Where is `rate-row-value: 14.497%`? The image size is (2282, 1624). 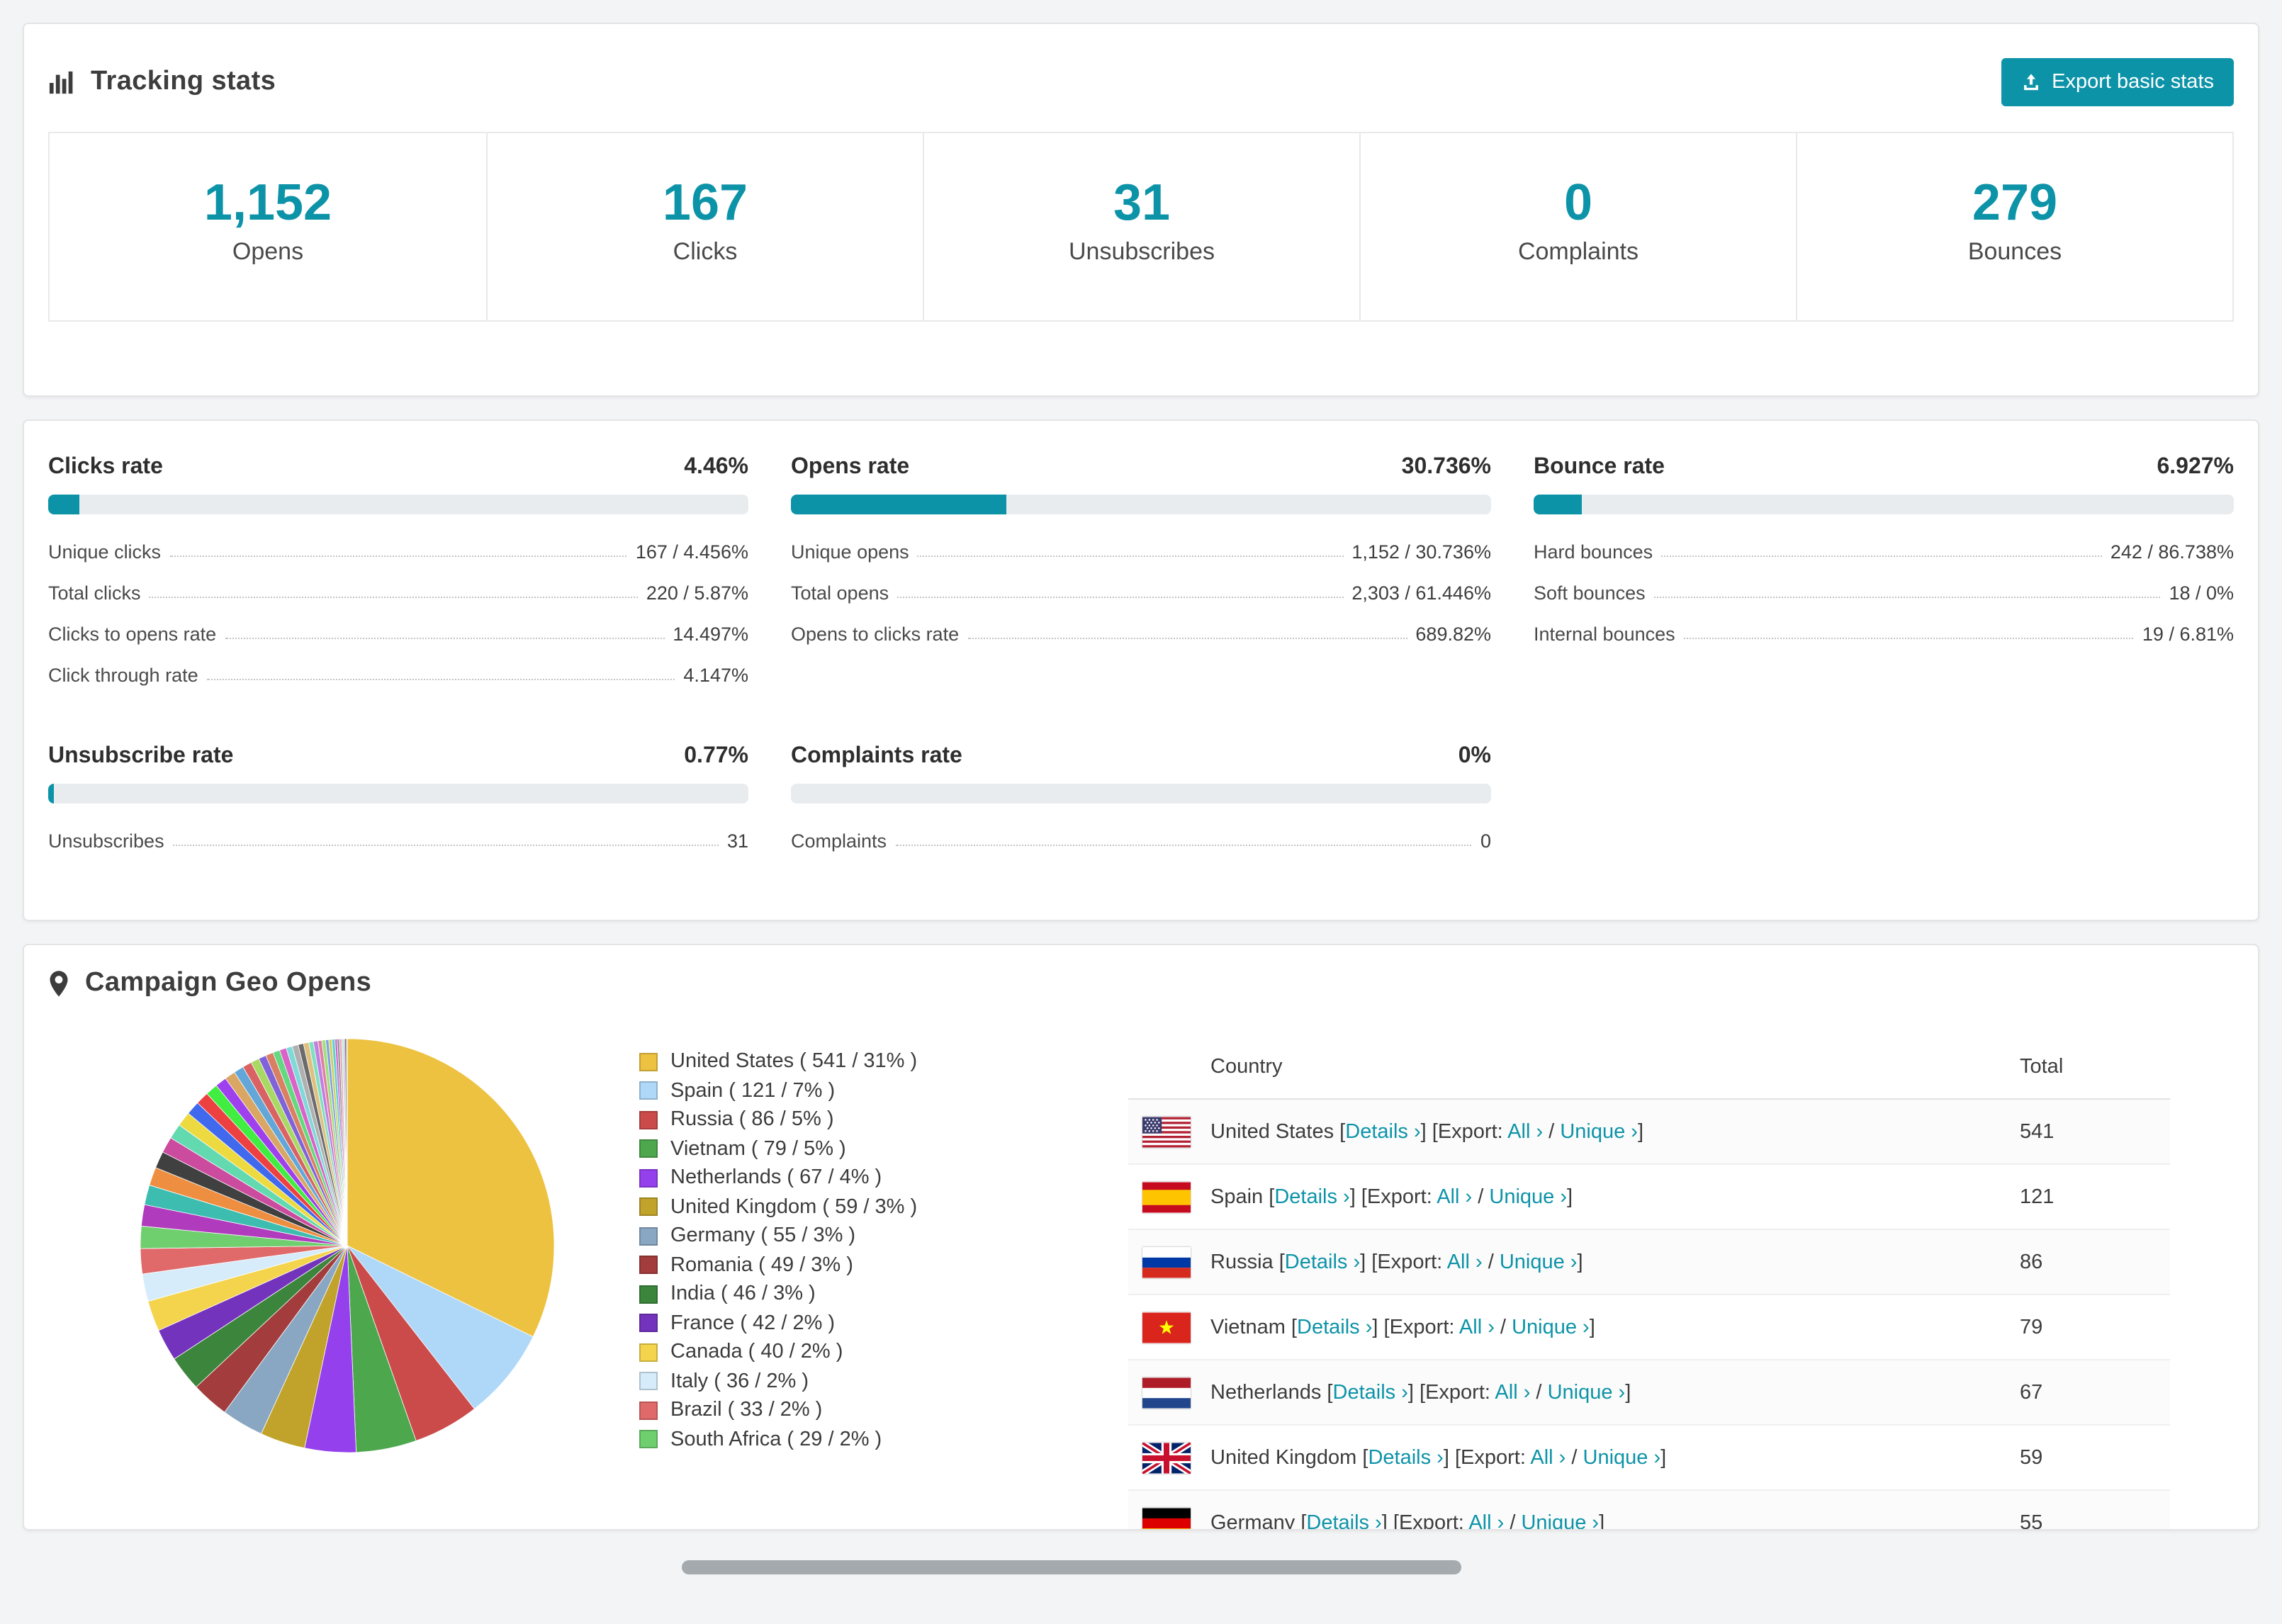
rate-row-value: 14.497% is located at coordinates (711, 635).